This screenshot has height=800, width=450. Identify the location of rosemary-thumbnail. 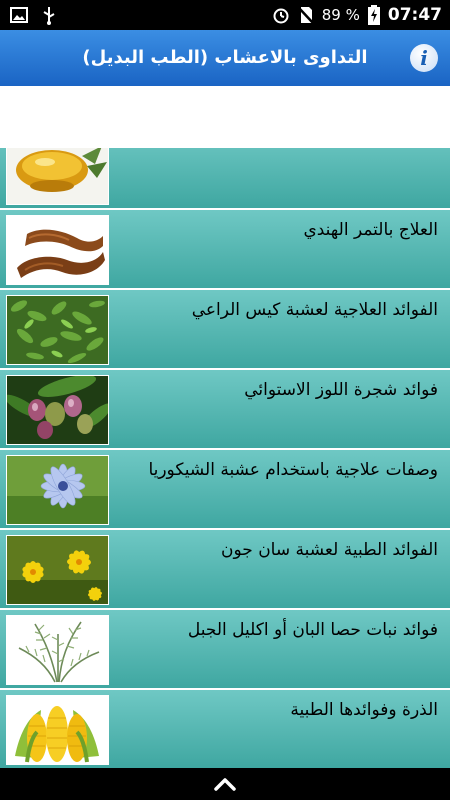
(57, 650).